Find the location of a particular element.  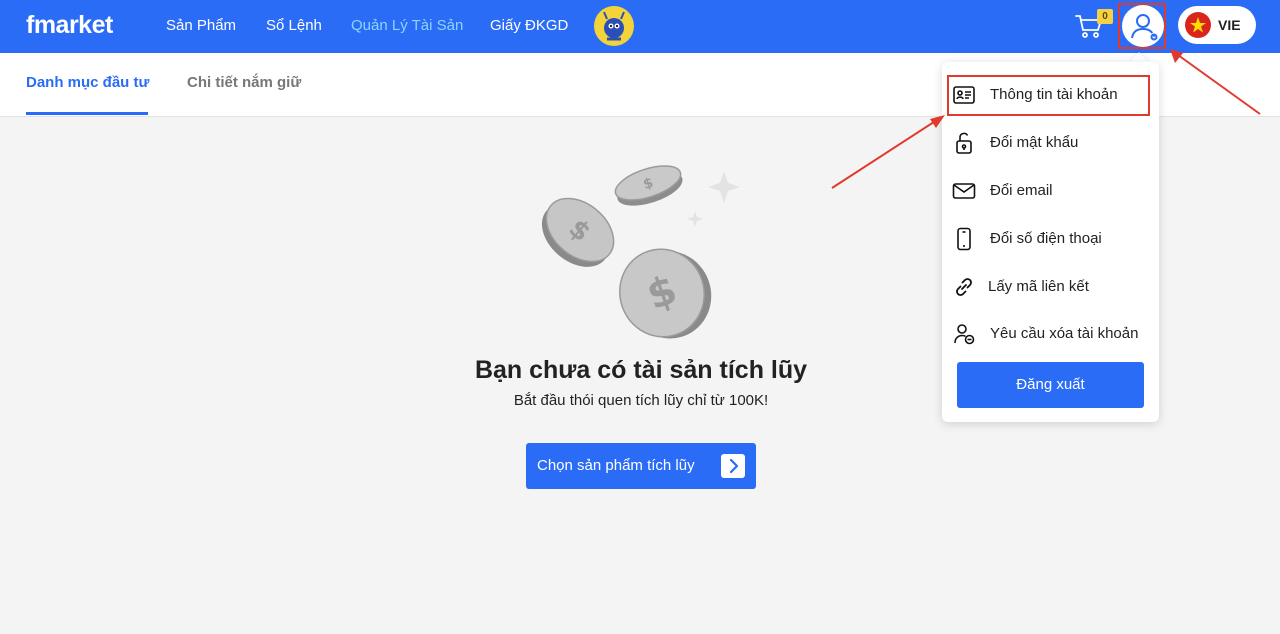

menu-item-change-phone: Đổi số điện thoại is located at coordinates (1050, 239).